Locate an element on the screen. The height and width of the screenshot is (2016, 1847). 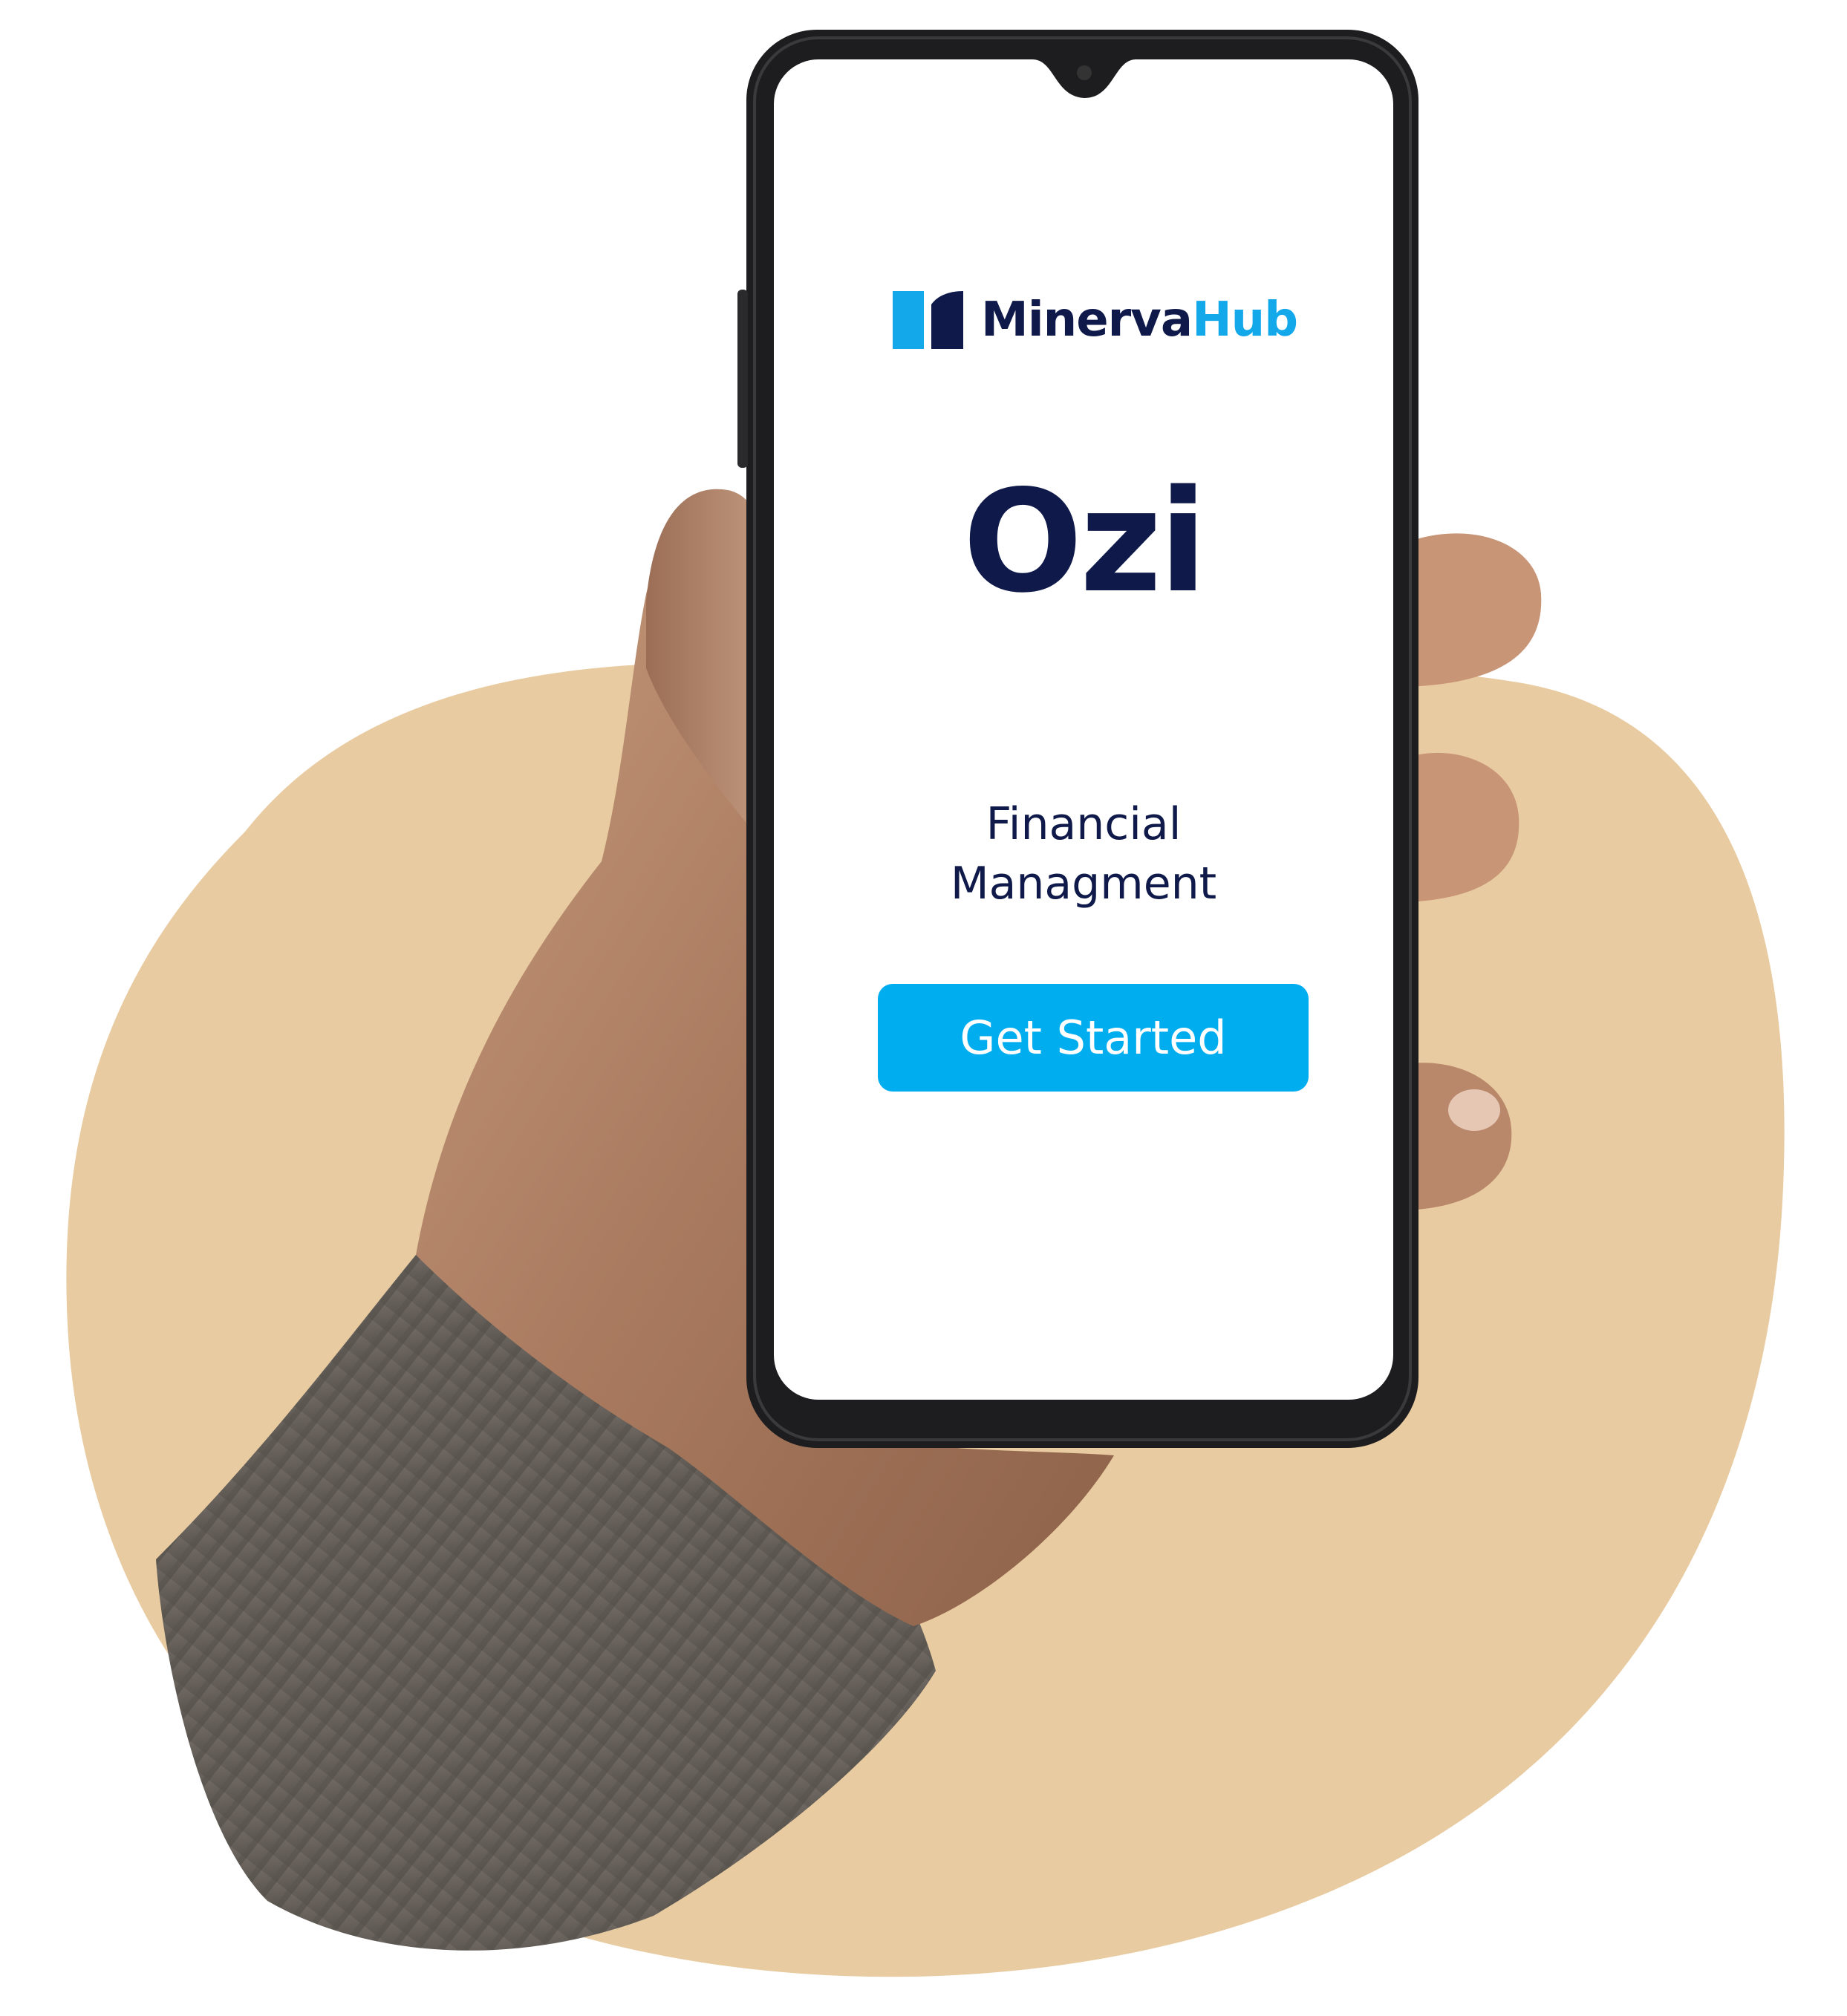
app-tagline: Financial Managment is located at coordinates (1083, 854).